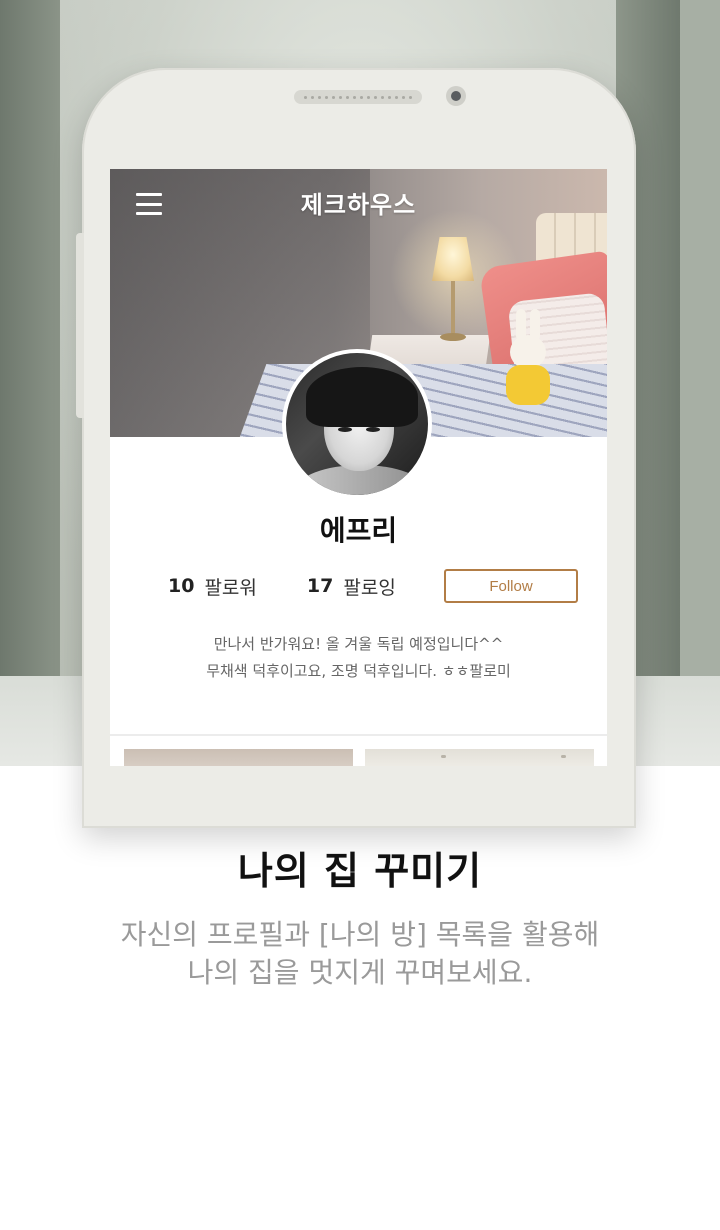 This screenshot has width=720, height=1230. Describe the element at coordinates (511, 586) in the screenshot. I see `follow-button: Follow` at that location.